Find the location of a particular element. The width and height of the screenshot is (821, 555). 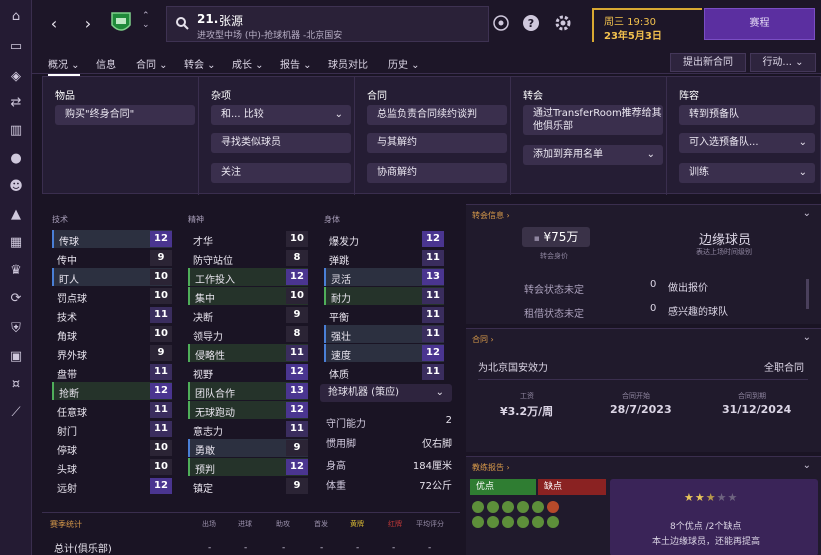

terminate-contract-button: 与其解约 is located at coordinates (437, 143).